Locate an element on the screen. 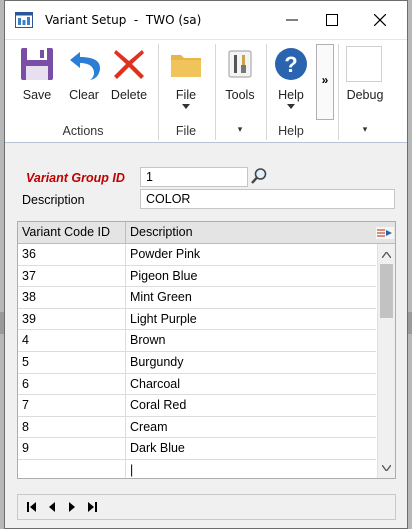 The width and height of the screenshot is (412, 529). previous-record-icon is located at coordinates (52, 507).